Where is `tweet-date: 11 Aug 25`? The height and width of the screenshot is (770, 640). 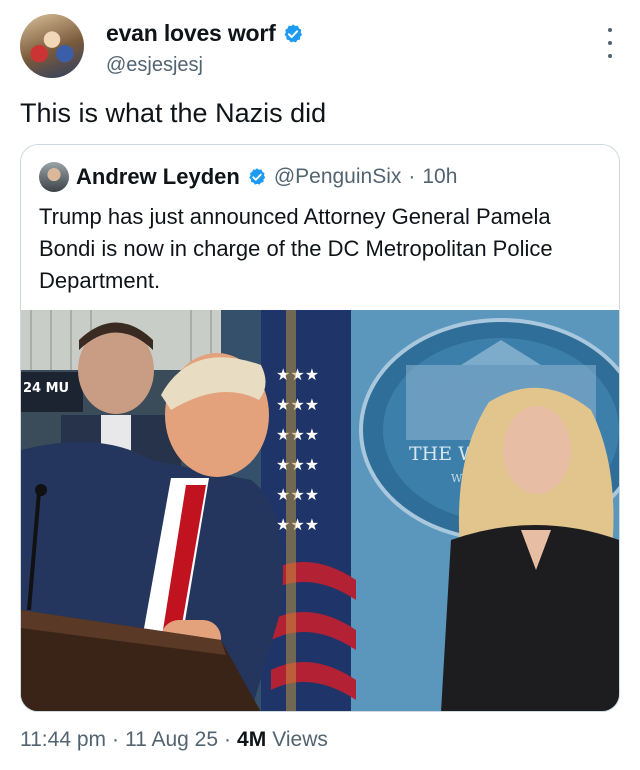 tweet-date: 11 Aug 25 is located at coordinates (171, 740).